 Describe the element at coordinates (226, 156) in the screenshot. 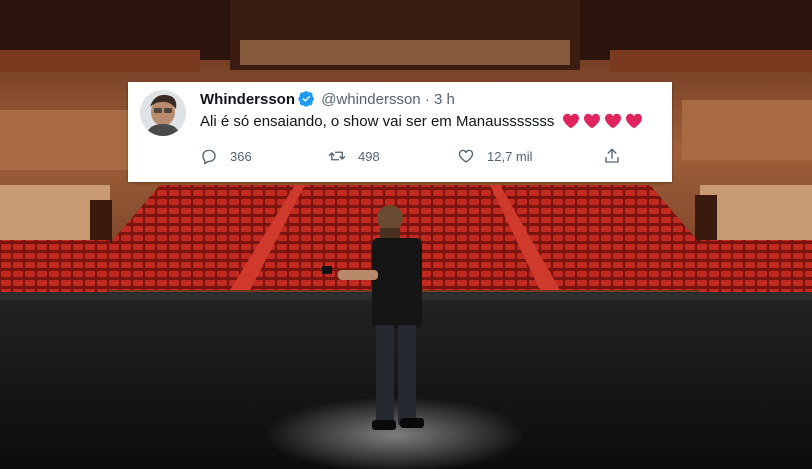

I see `reply-button: 366` at that location.